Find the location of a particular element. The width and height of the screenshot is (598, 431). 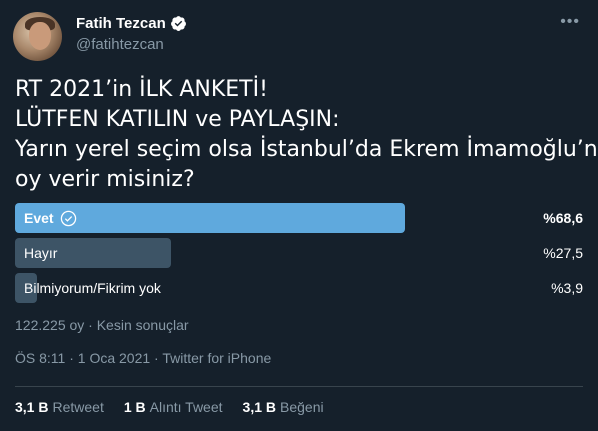

tweet-line: LÜTFEN KATILIN ve PAYLAŞIN: is located at coordinates (177, 119).